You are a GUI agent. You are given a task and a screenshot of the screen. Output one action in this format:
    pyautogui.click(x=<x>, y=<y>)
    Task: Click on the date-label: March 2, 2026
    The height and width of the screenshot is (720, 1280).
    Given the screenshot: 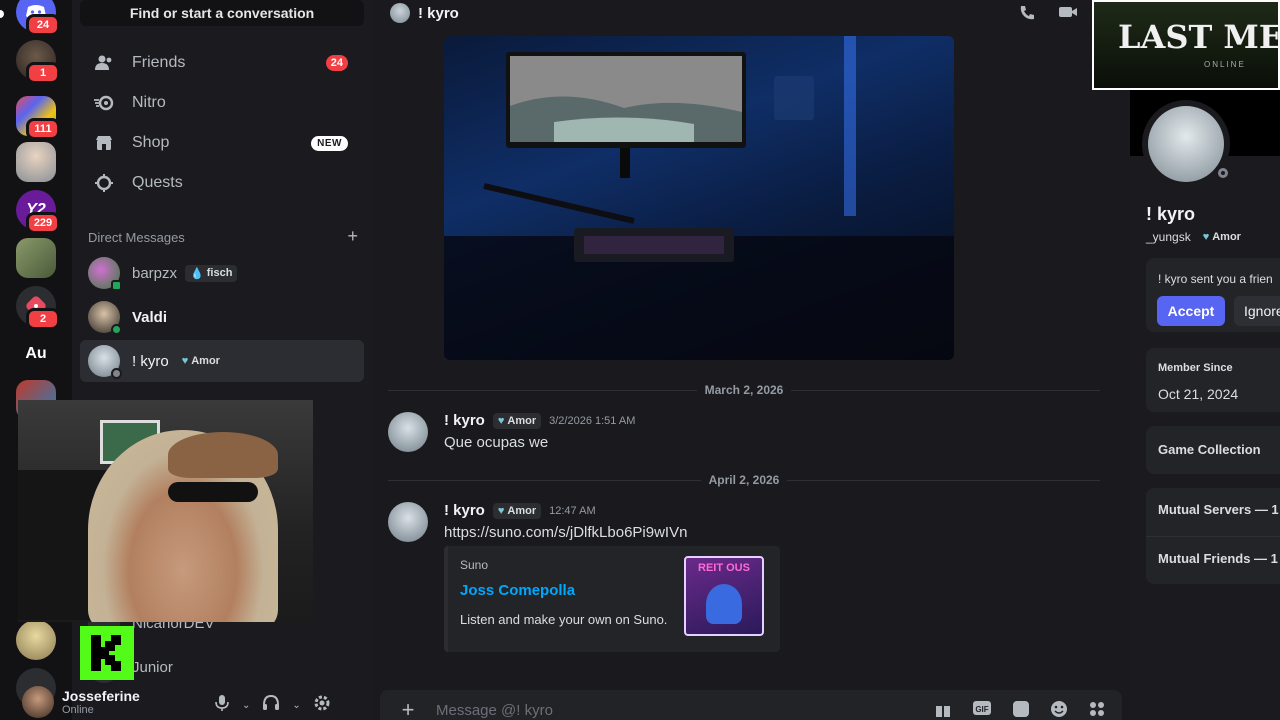 What is the action you would take?
    pyautogui.click(x=744, y=390)
    